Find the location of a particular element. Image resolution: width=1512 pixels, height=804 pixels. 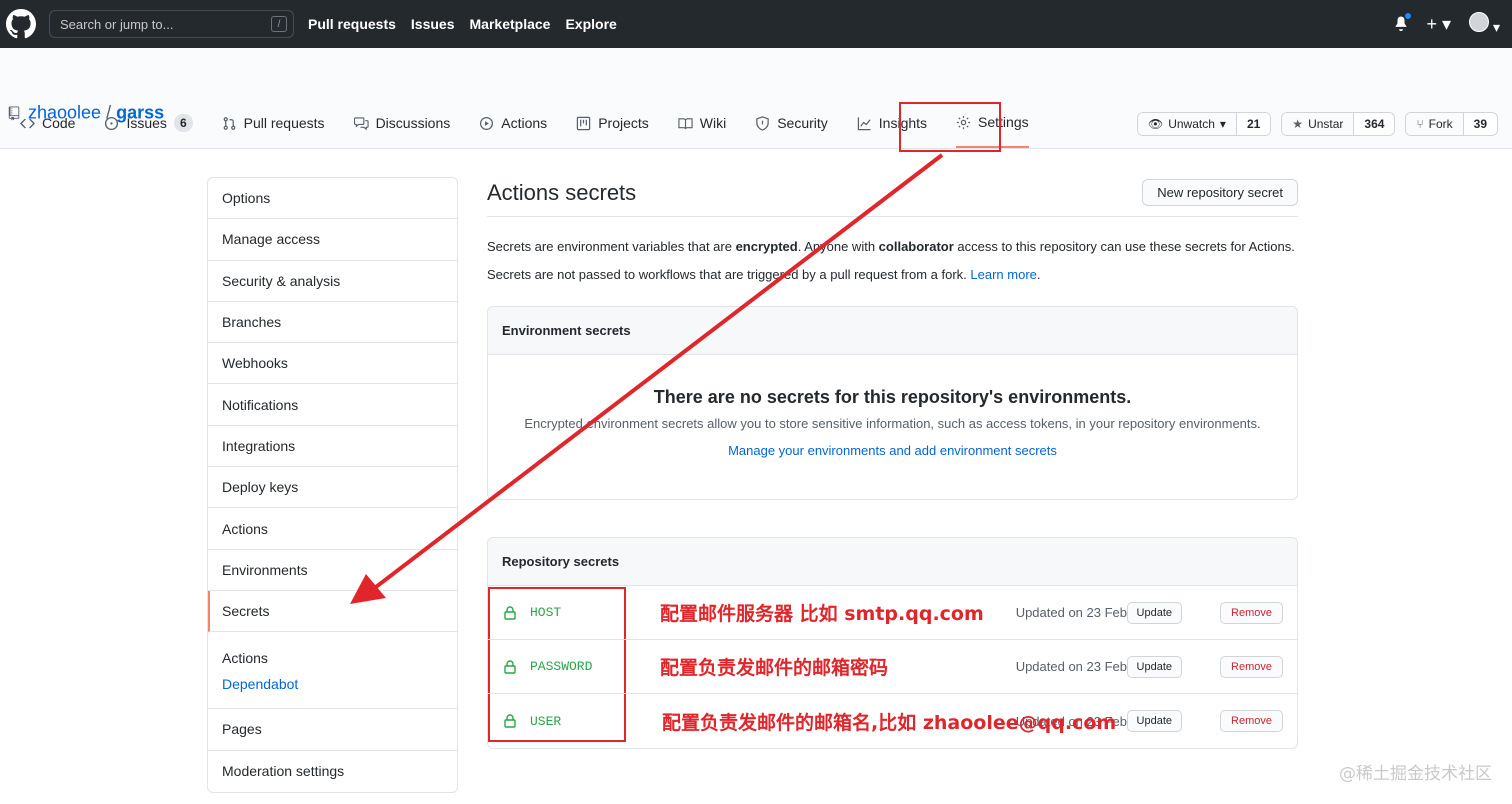

desc2-end: . is located at coordinates (1038, 274).